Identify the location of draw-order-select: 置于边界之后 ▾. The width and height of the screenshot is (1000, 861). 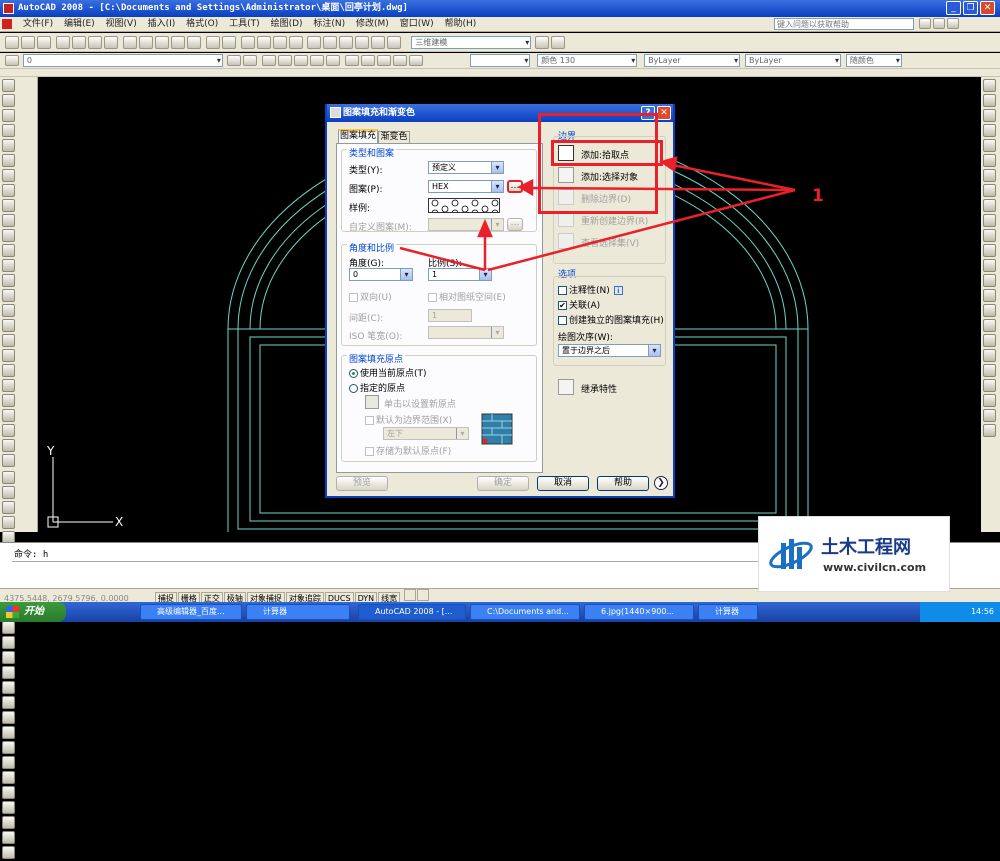
(609, 350).